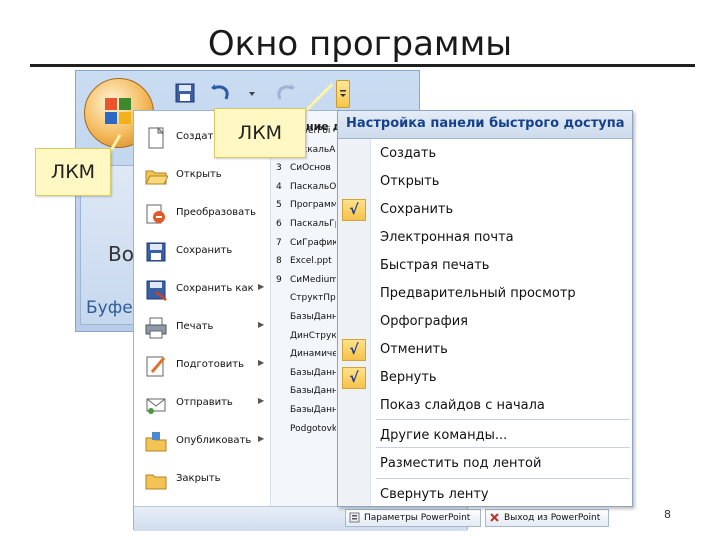 This screenshot has height=540, width=720. I want to click on slide-title: Окно программы, so click(360, 44).